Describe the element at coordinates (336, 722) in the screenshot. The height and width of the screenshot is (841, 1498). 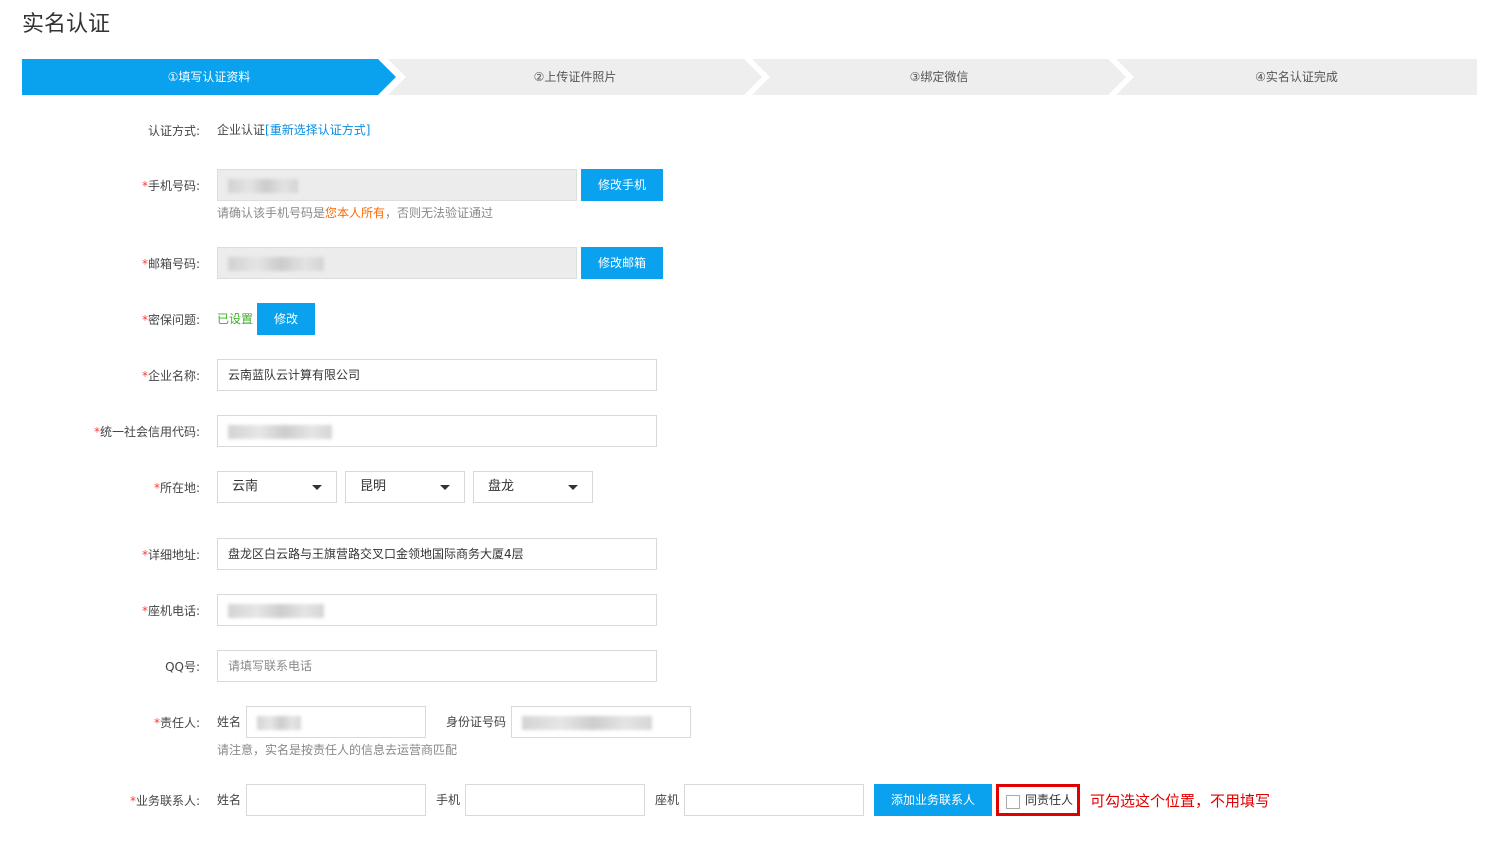
I see `responsible-name-input` at that location.